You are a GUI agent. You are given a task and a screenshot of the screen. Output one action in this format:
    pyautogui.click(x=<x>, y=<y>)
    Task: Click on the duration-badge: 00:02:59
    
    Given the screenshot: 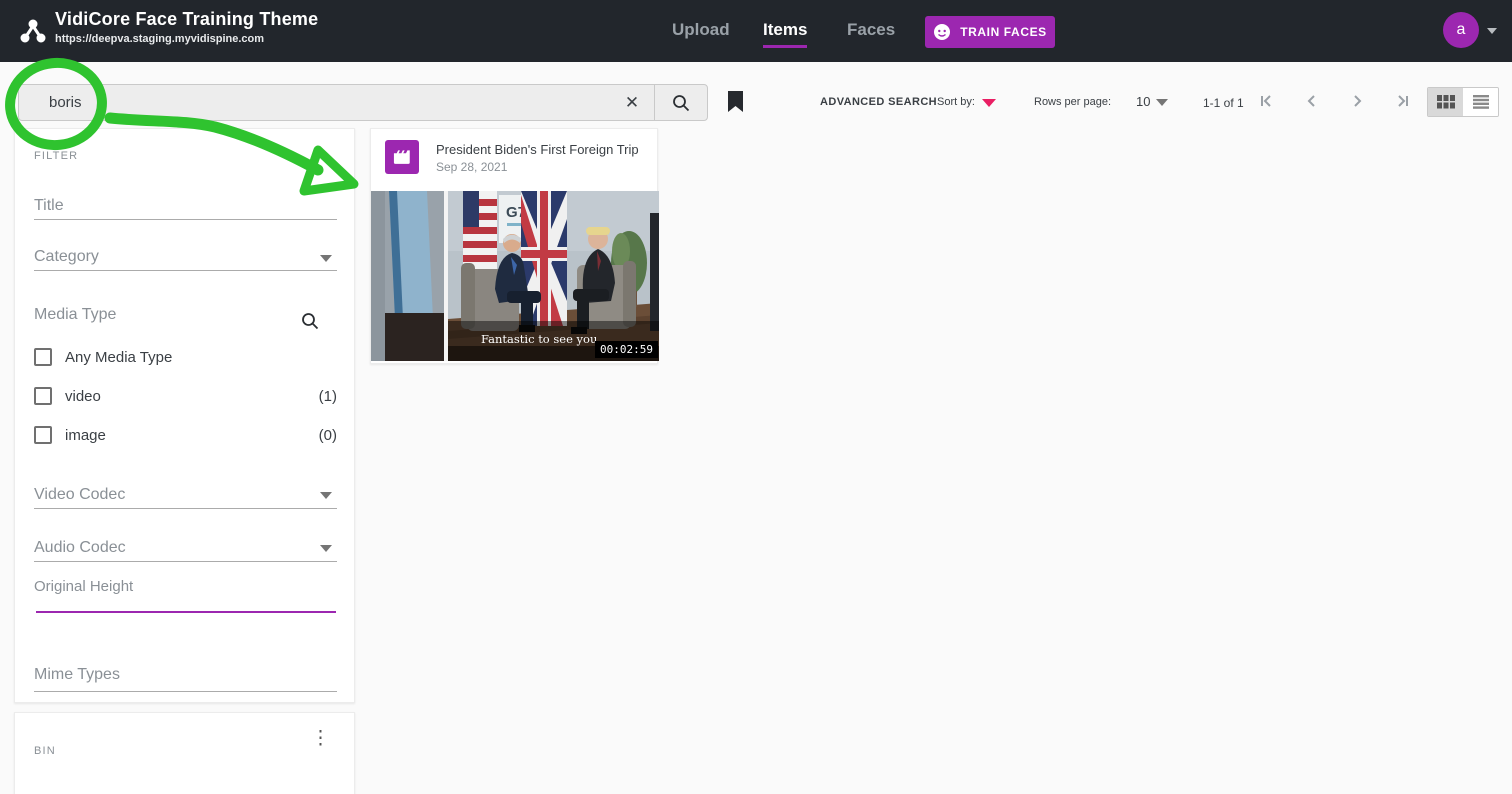 What is the action you would take?
    pyautogui.click(x=626, y=349)
    